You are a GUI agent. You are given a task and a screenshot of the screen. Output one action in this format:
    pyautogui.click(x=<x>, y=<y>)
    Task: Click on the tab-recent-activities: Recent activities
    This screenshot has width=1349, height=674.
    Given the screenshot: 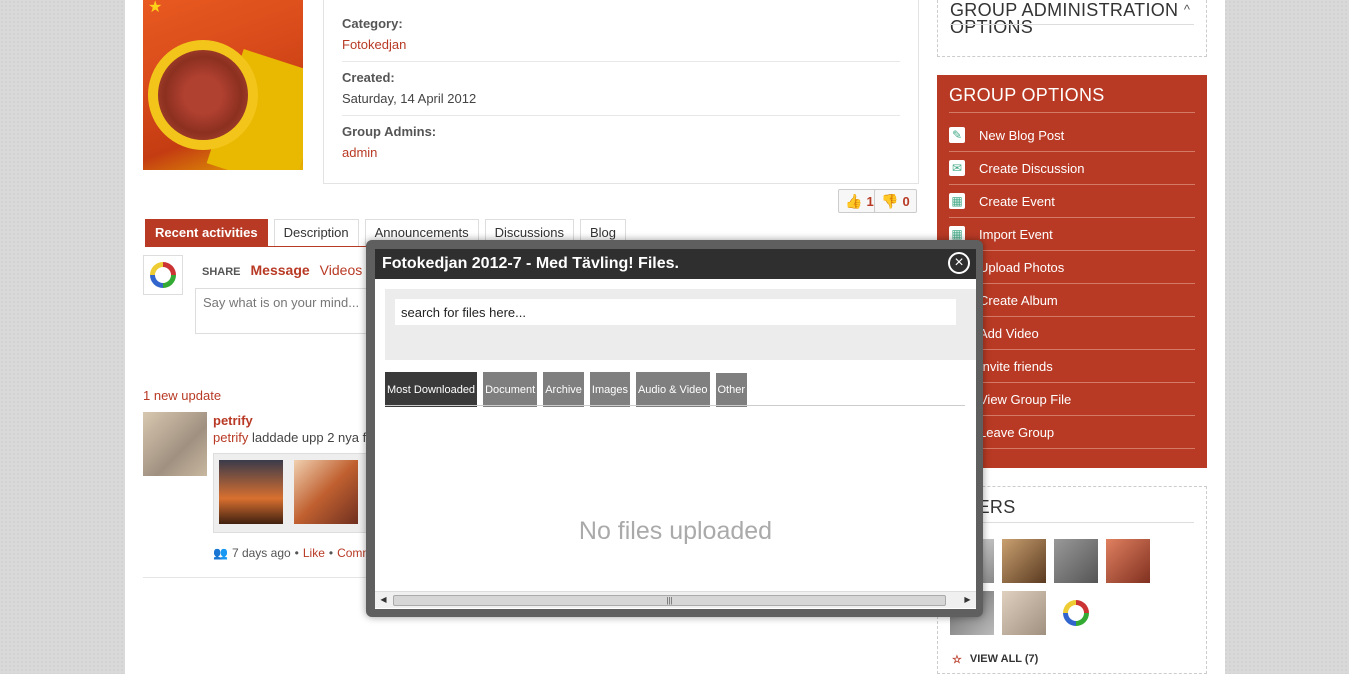 What is the action you would take?
    pyautogui.click(x=206, y=232)
    